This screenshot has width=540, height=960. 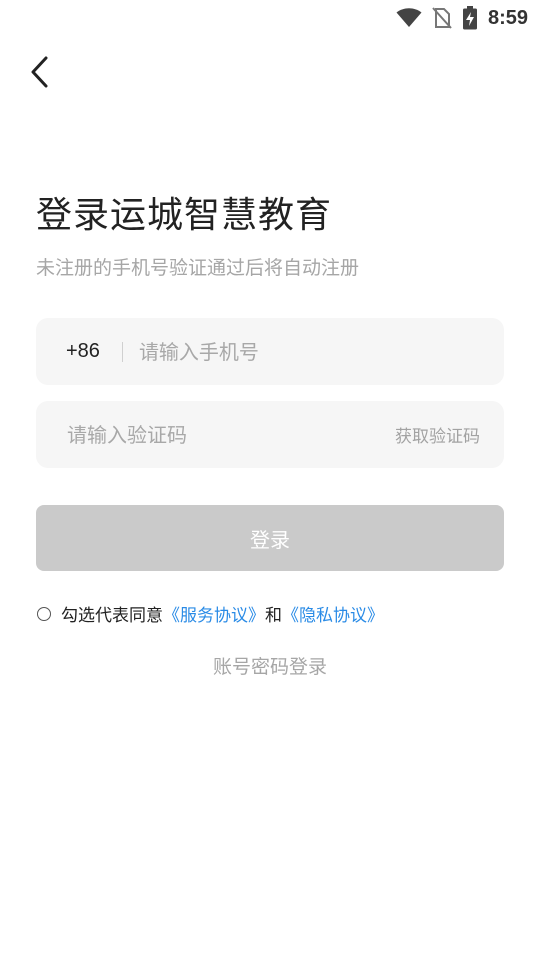 I want to click on verification-code-field: 获取验证码, so click(x=270, y=434).